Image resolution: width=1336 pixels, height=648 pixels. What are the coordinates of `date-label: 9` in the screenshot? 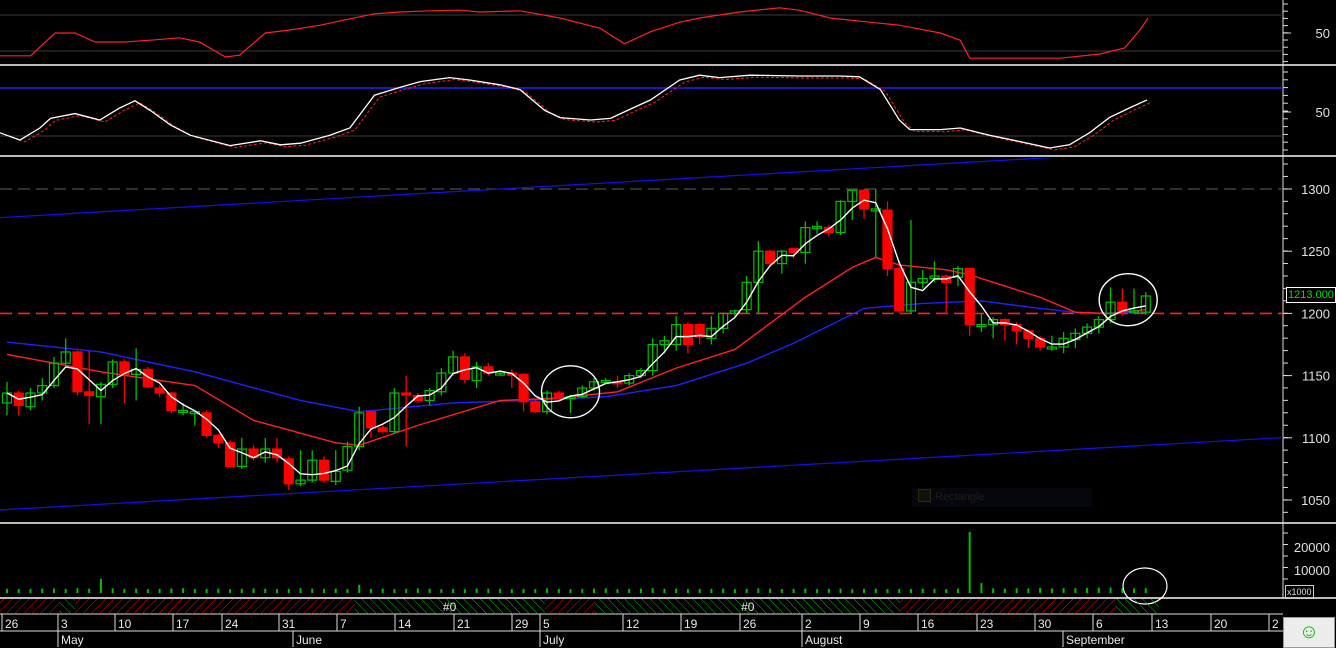 It's located at (866, 624).